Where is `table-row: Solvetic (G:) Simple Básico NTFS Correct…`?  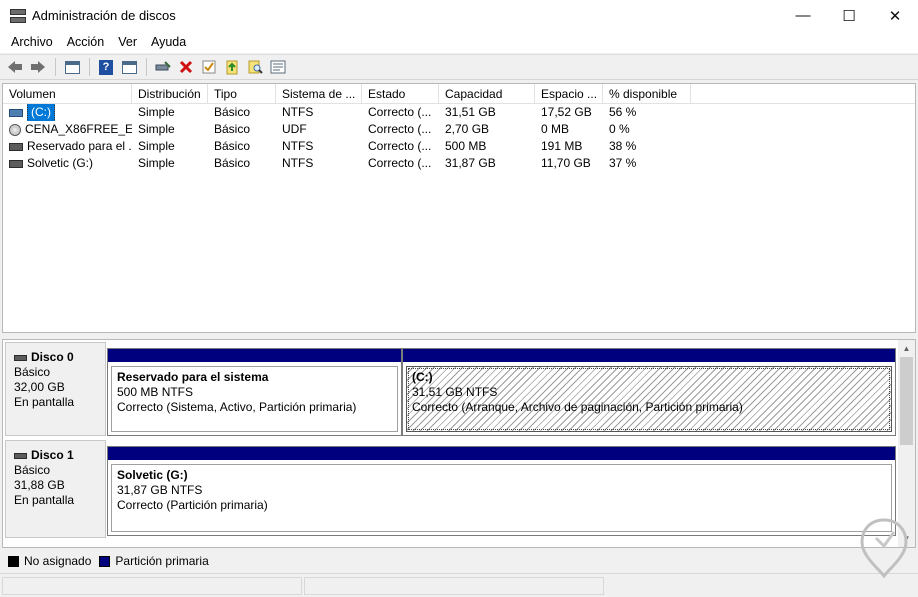 table-row: Solvetic (G:) Simple Básico NTFS Correct… is located at coordinates (459, 163).